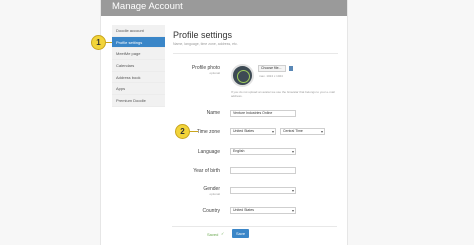 The image size is (474, 245). What do you see at coordinates (138, 101) in the screenshot?
I see `sidebar-item-premium-doodle: Premium Doodle` at bounding box center [138, 101].